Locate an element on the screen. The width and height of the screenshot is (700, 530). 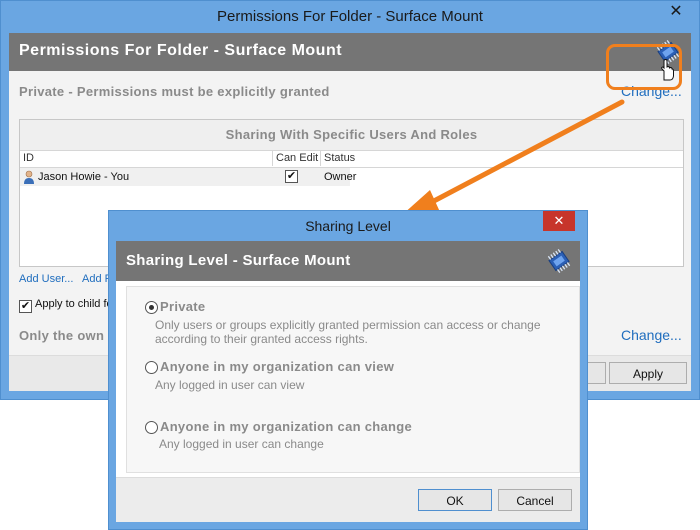
ok-button: OK is located at coordinates (455, 500).